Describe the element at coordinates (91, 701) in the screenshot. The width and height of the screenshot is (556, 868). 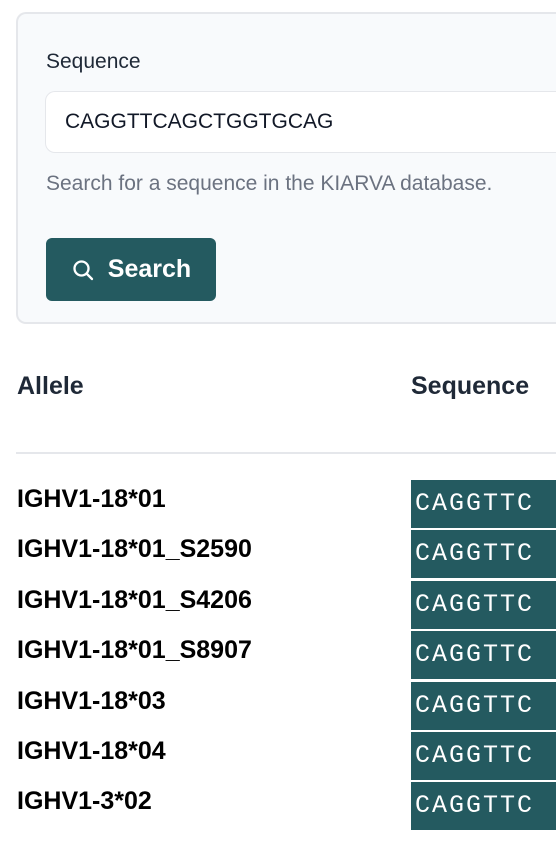
I see `allele-name: IGHV1-18*03` at that location.